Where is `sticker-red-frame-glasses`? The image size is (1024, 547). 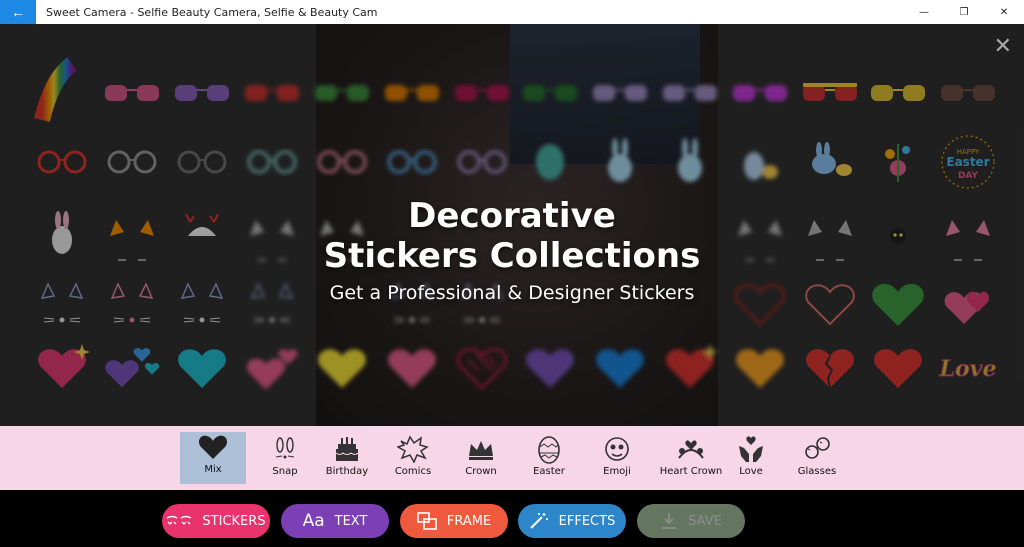
sticker-red-frame-glasses is located at coordinates (62, 162).